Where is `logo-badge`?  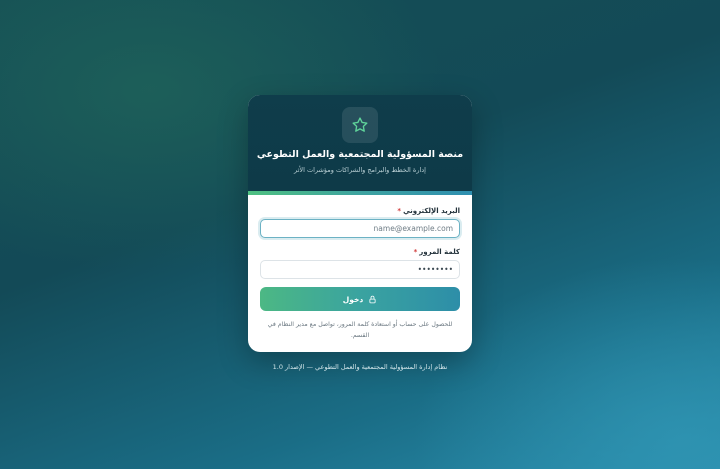
logo-badge is located at coordinates (360, 125).